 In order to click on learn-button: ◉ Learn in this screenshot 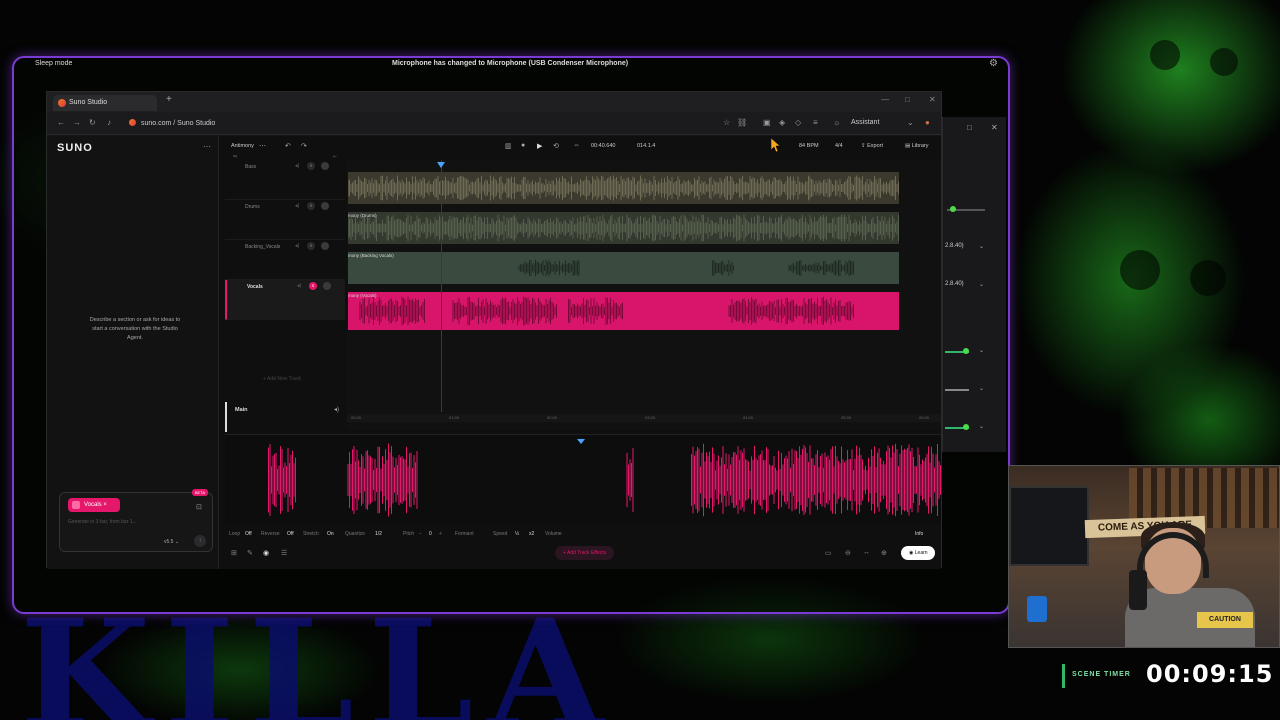, I will do `click(918, 553)`.